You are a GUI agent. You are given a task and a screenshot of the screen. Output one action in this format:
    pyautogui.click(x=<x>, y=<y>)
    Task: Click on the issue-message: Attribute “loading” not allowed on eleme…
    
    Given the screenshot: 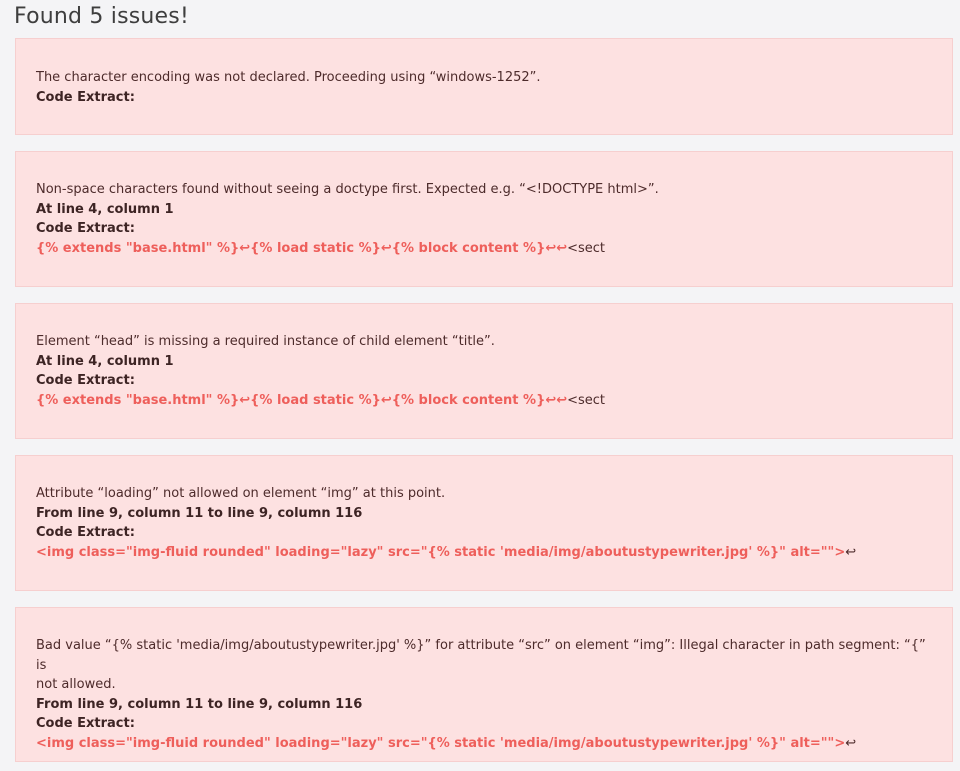 What is the action you would take?
    pyautogui.click(x=241, y=493)
    